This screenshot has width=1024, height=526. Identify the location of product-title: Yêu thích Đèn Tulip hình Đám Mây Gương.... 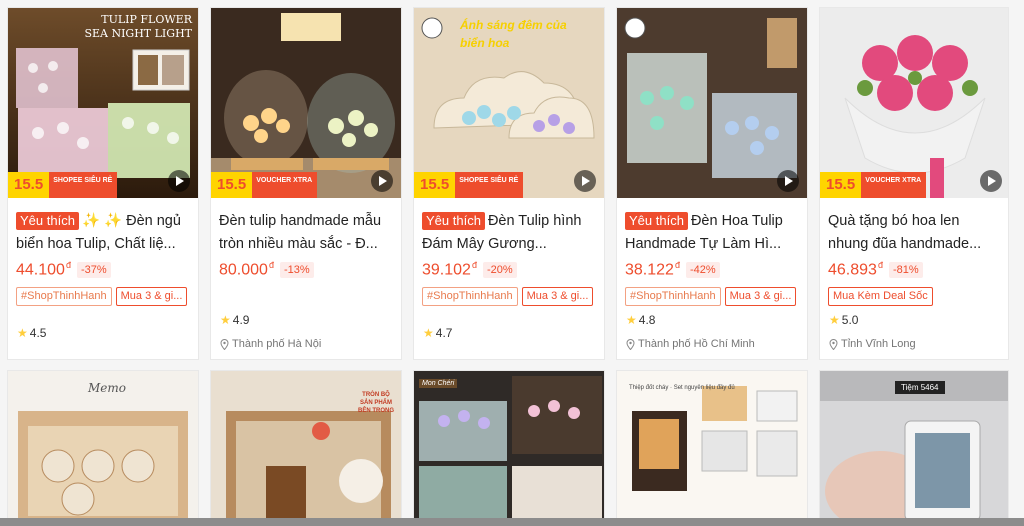
(509, 234).